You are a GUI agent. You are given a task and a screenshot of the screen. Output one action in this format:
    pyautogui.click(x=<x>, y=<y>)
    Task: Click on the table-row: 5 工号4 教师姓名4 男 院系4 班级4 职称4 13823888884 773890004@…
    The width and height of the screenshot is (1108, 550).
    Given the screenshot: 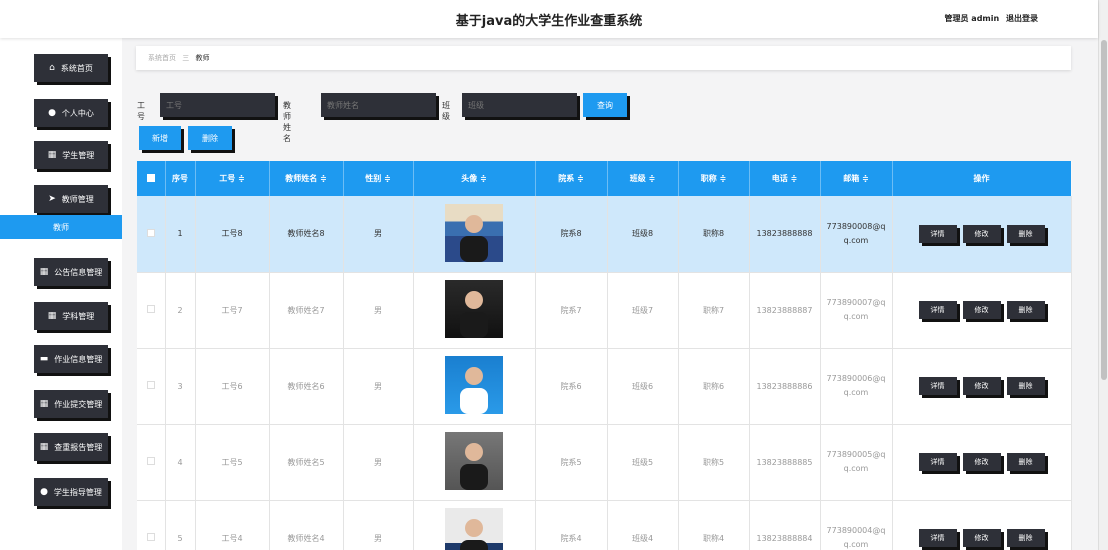 What is the action you would take?
    pyautogui.click(x=604, y=525)
    